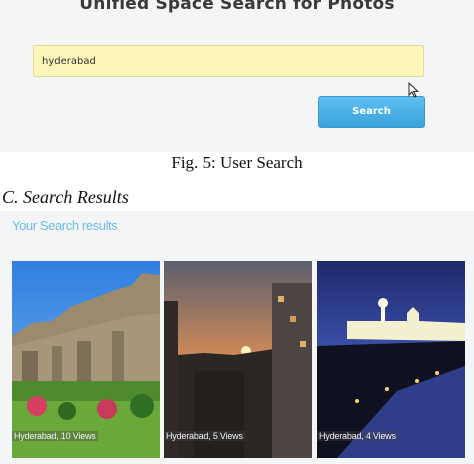  Describe the element at coordinates (357, 436) in the screenshot. I see `result-caption: Hyderabad, 4 Views` at that location.